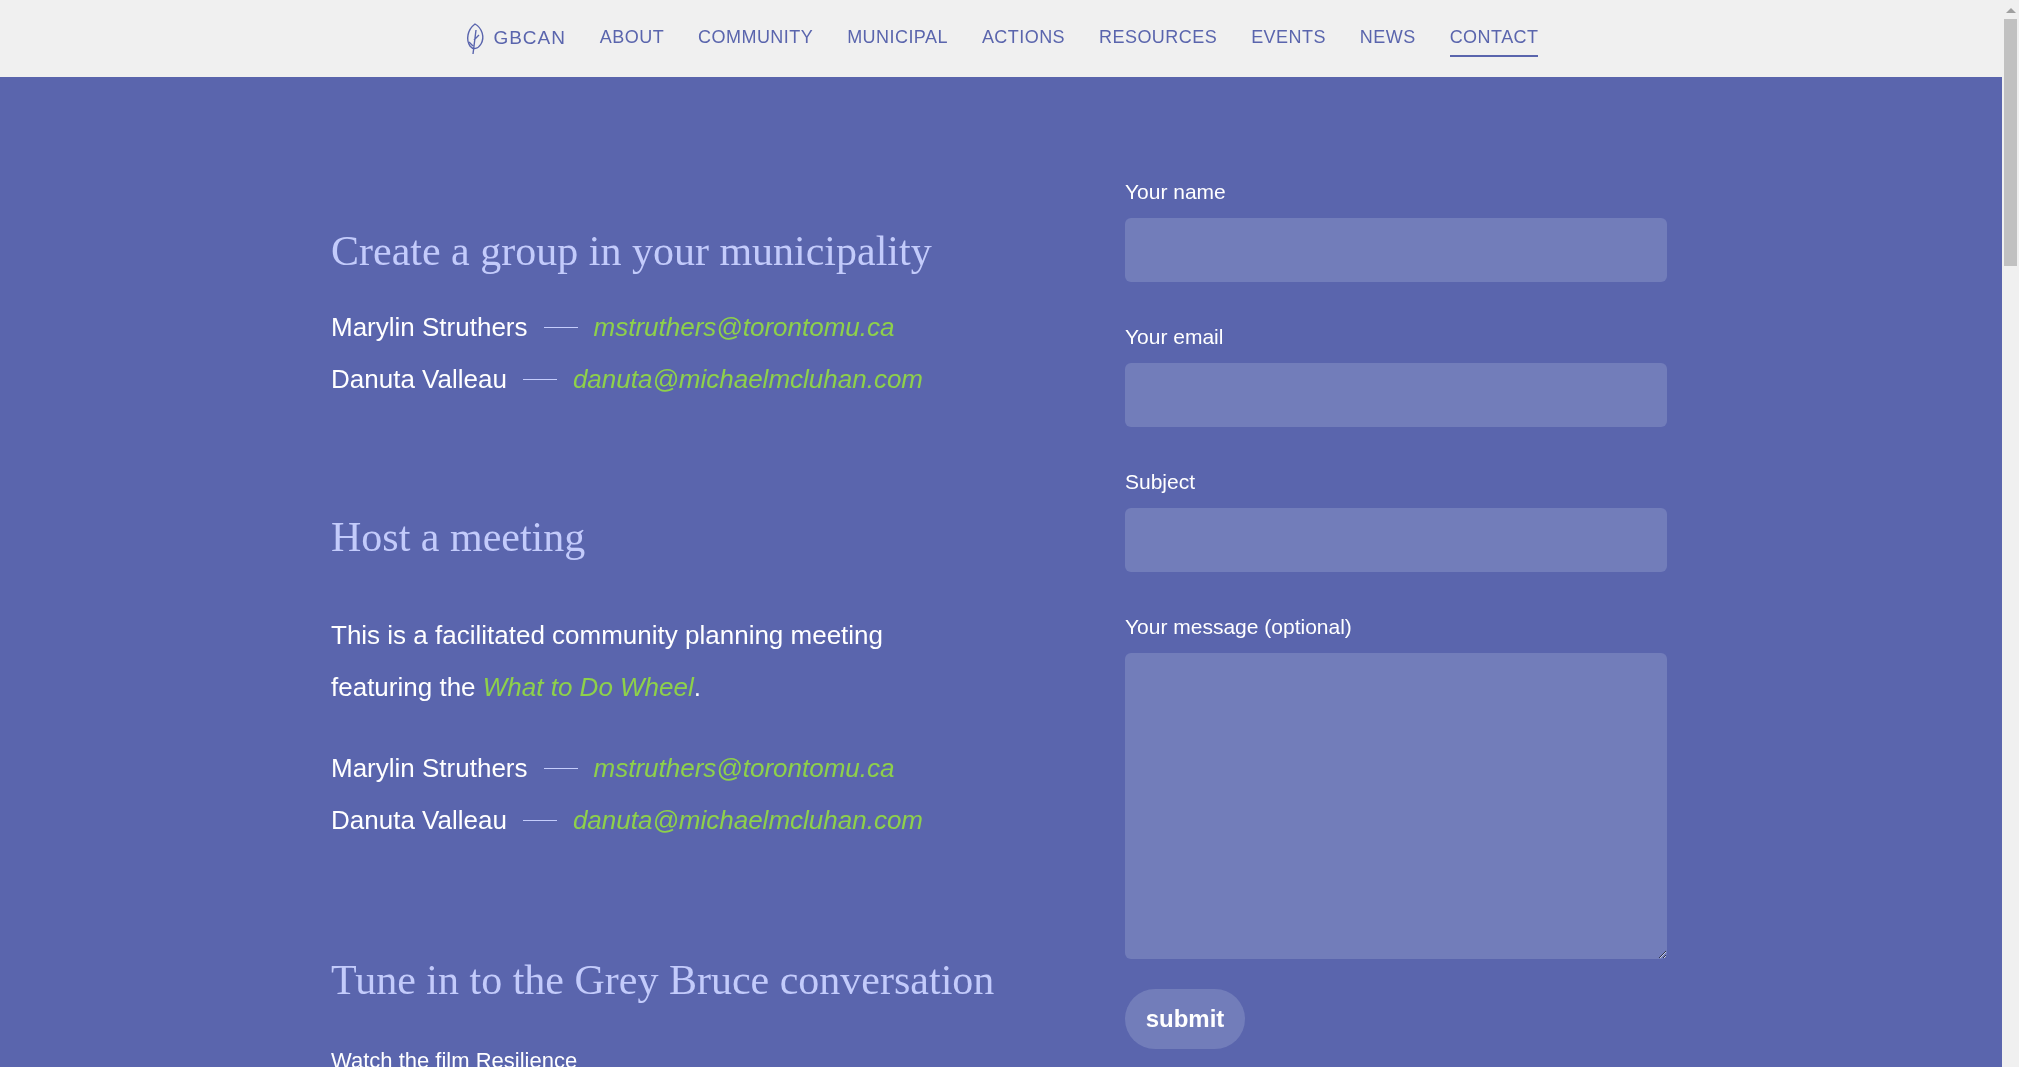  I want to click on field-label: Your message (optional), so click(1239, 627).